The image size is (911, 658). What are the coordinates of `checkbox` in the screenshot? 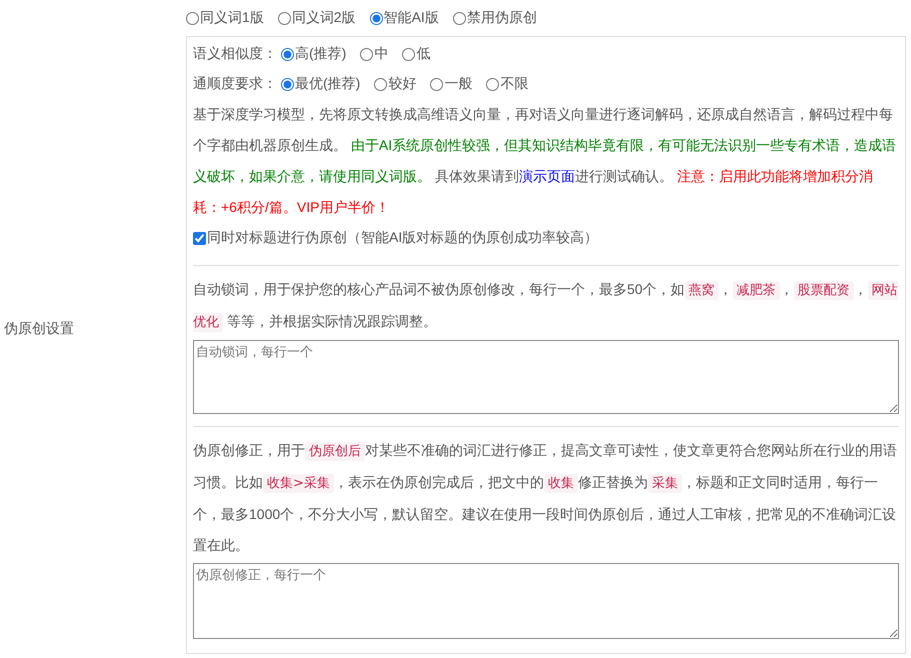 It's located at (199, 238).